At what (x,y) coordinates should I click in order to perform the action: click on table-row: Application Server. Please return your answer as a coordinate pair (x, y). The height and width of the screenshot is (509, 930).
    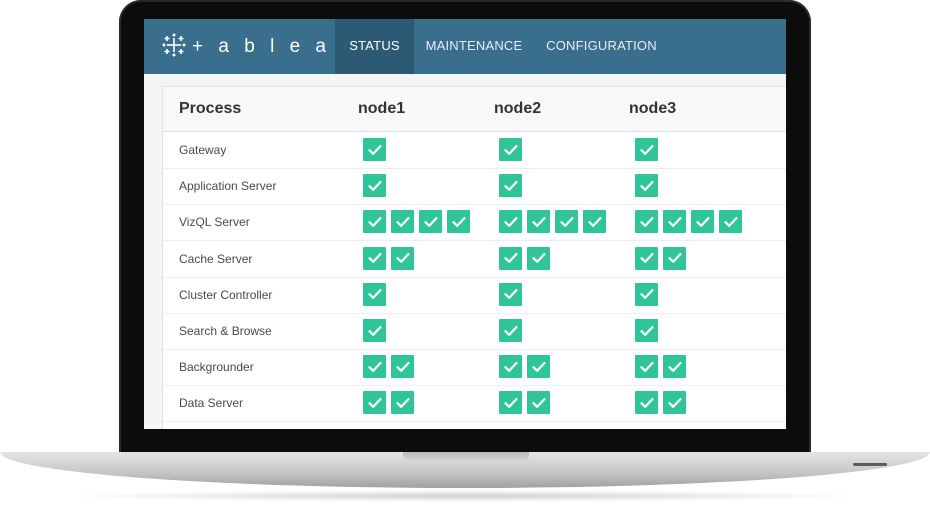
    Looking at the image, I should click on (474, 187).